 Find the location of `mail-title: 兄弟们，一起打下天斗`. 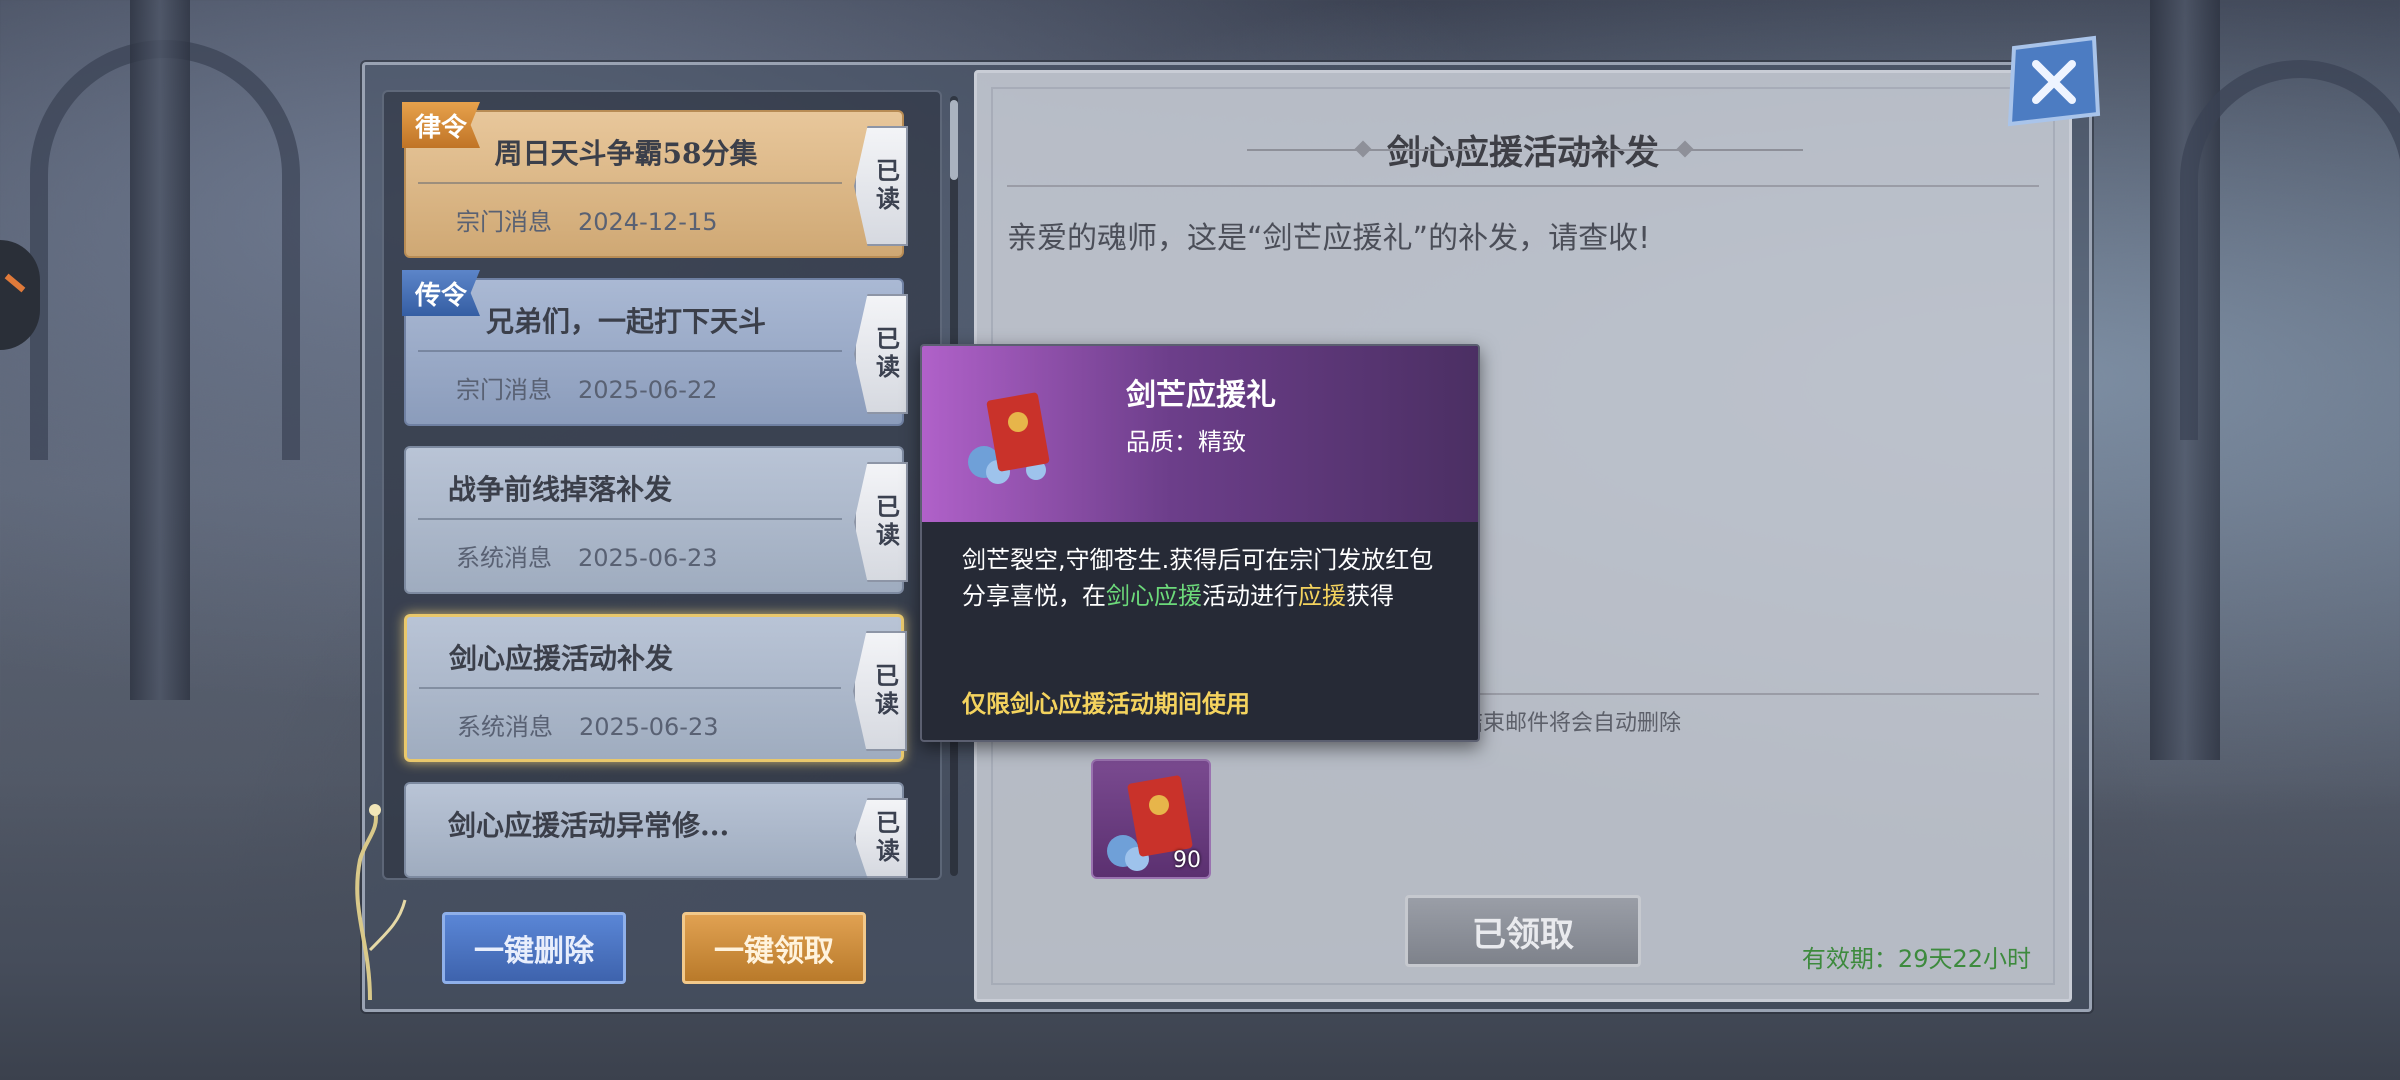

mail-title: 兄弟们，一起打下天斗 is located at coordinates (625, 321).